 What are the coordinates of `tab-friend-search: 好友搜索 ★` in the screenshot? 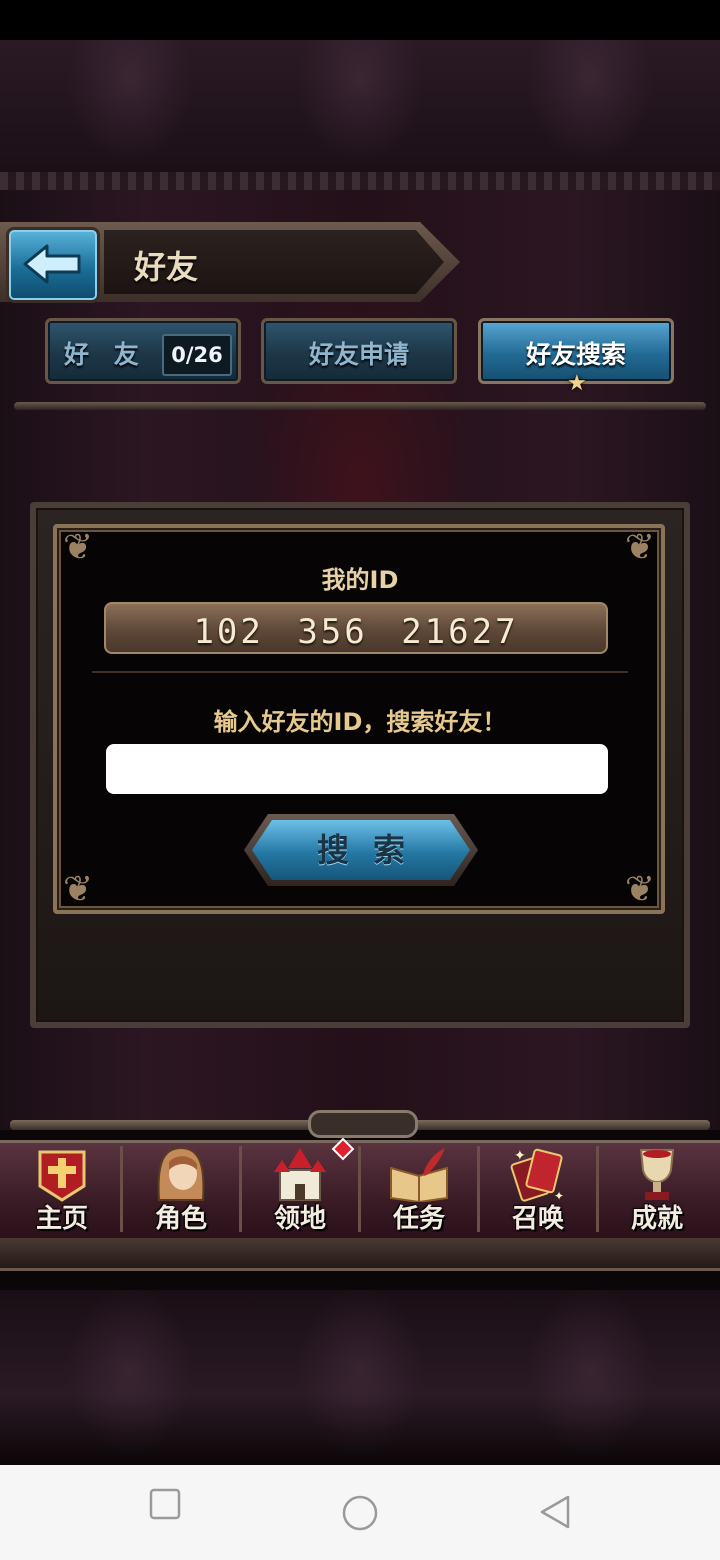 It's located at (576, 357).